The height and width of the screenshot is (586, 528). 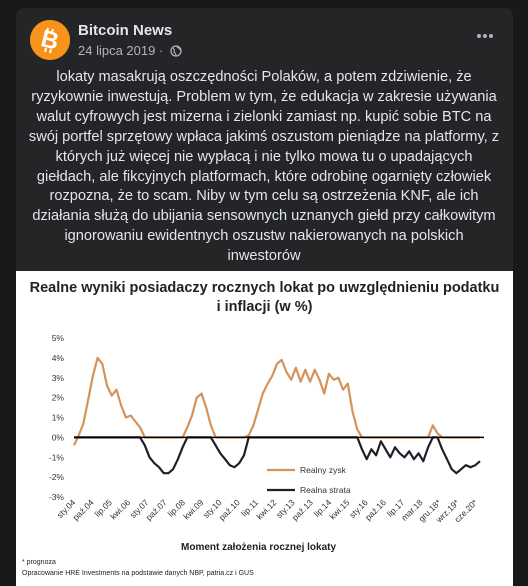 I want to click on x-tick-label: kwi.06, so click(x=120, y=509).